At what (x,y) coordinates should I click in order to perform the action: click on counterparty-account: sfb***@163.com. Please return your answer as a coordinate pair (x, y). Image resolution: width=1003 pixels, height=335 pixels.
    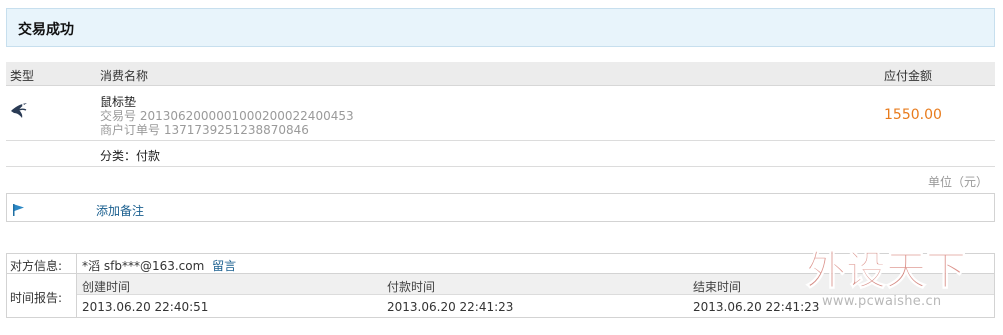
    Looking at the image, I should click on (154, 266).